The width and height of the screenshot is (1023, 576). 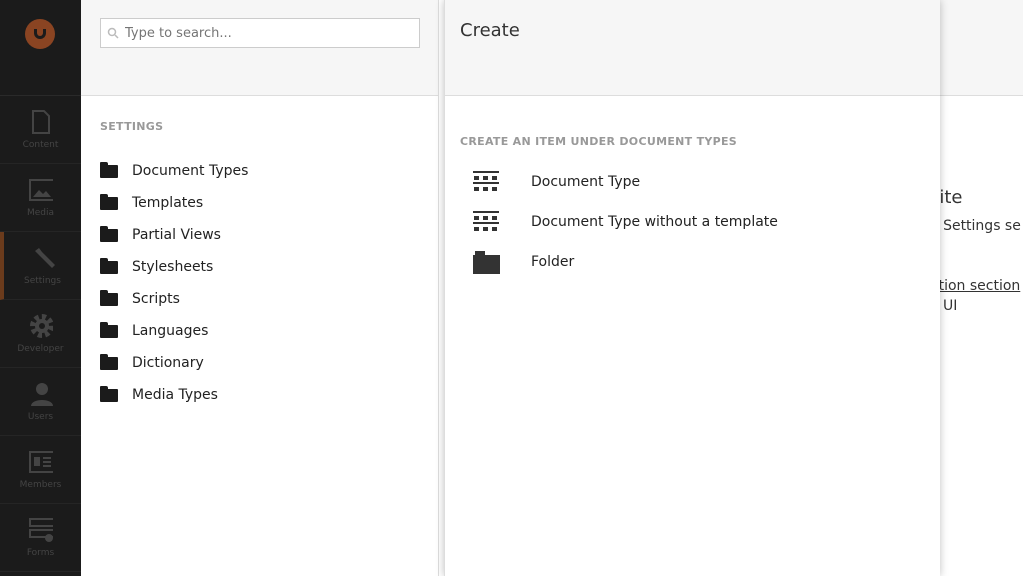 What do you see at coordinates (190, 171) in the screenshot?
I see `tree-item-label: Document Types` at bounding box center [190, 171].